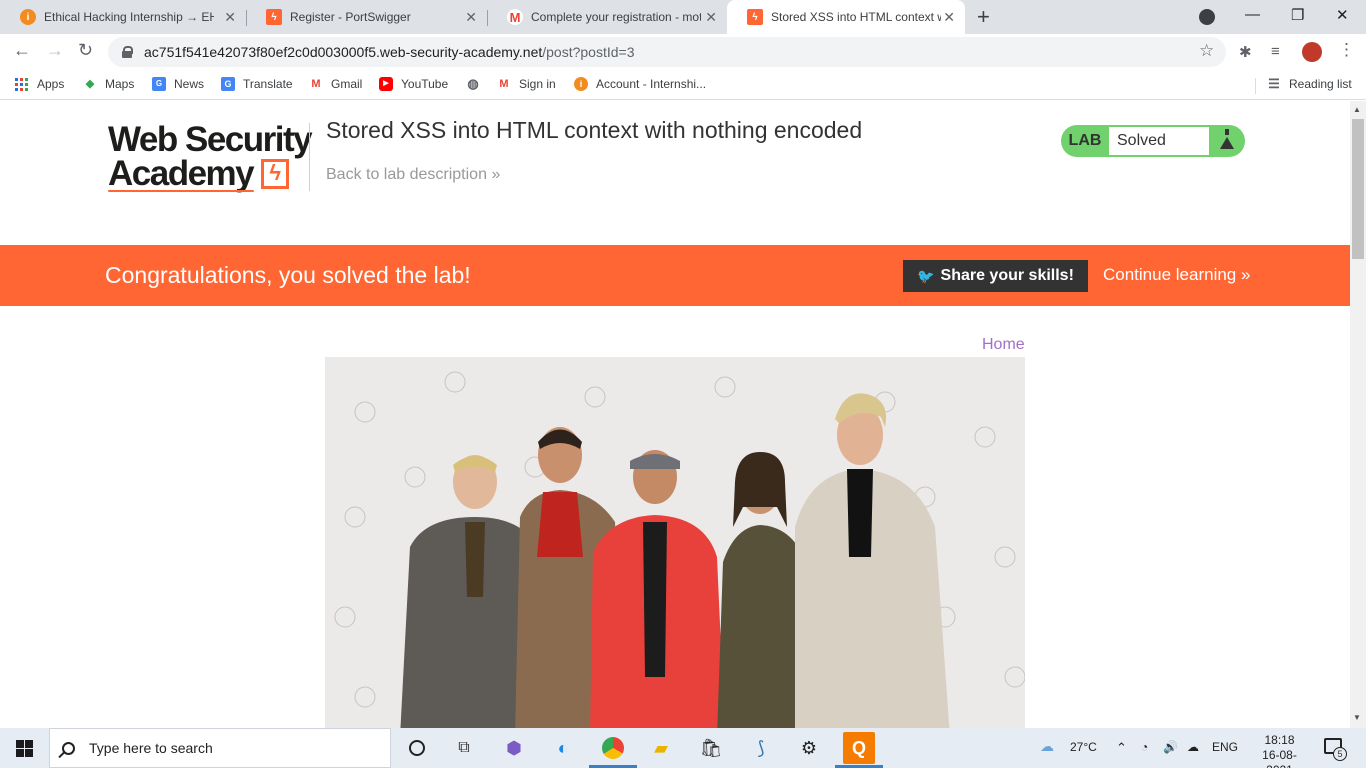 Image resolution: width=1366 pixels, height=768 pixels. Describe the element at coordinates (268, 84) in the screenshot. I see `bookmark-label: Translate` at that location.